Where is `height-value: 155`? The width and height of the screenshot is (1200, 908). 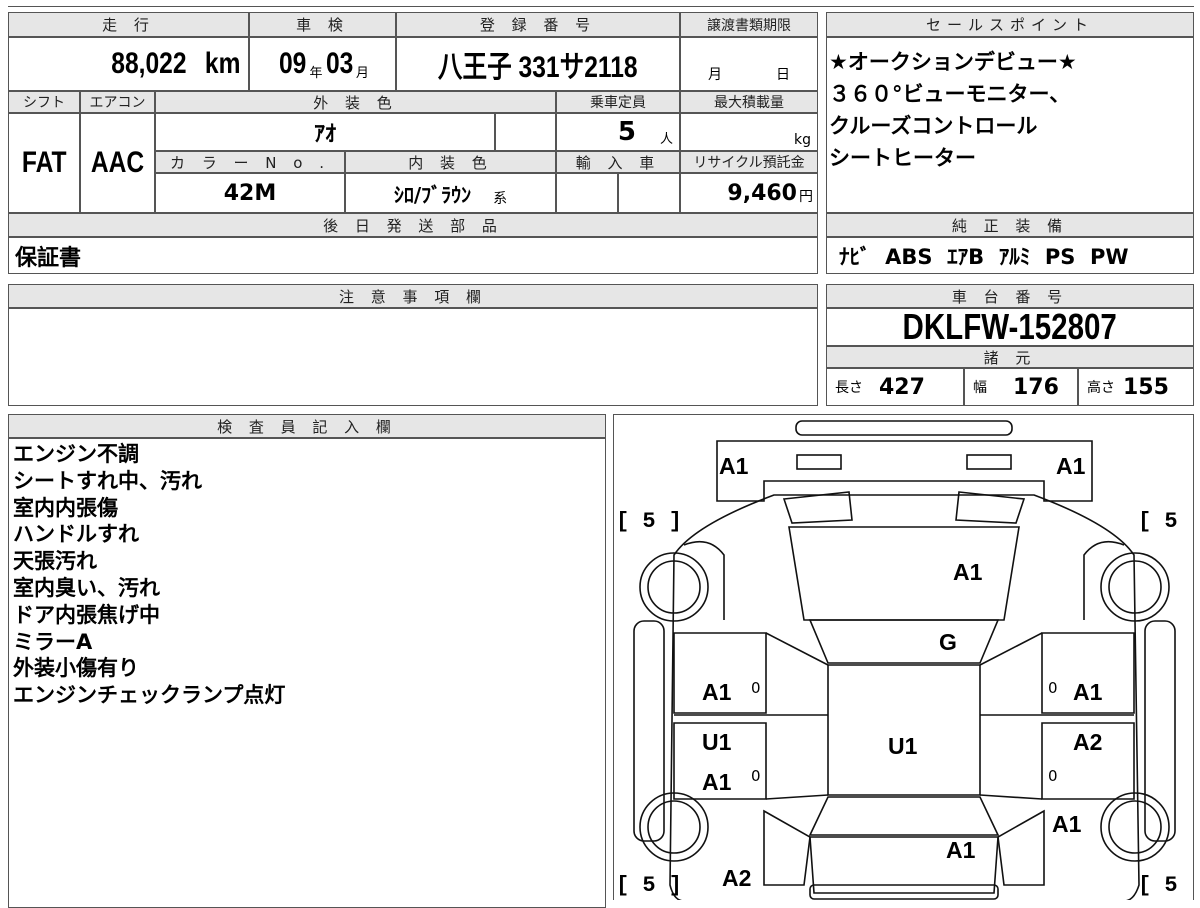
height-value: 155 is located at coordinates (1146, 387).